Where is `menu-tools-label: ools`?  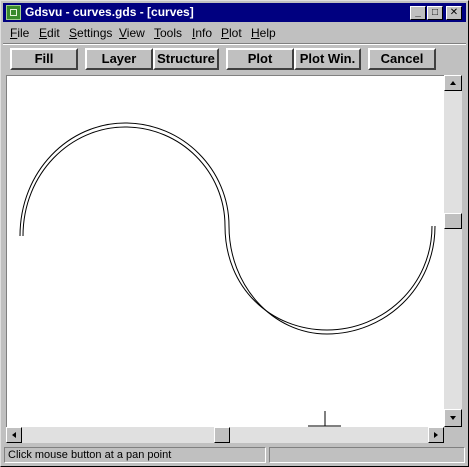 menu-tools-label: ools is located at coordinates (171, 33).